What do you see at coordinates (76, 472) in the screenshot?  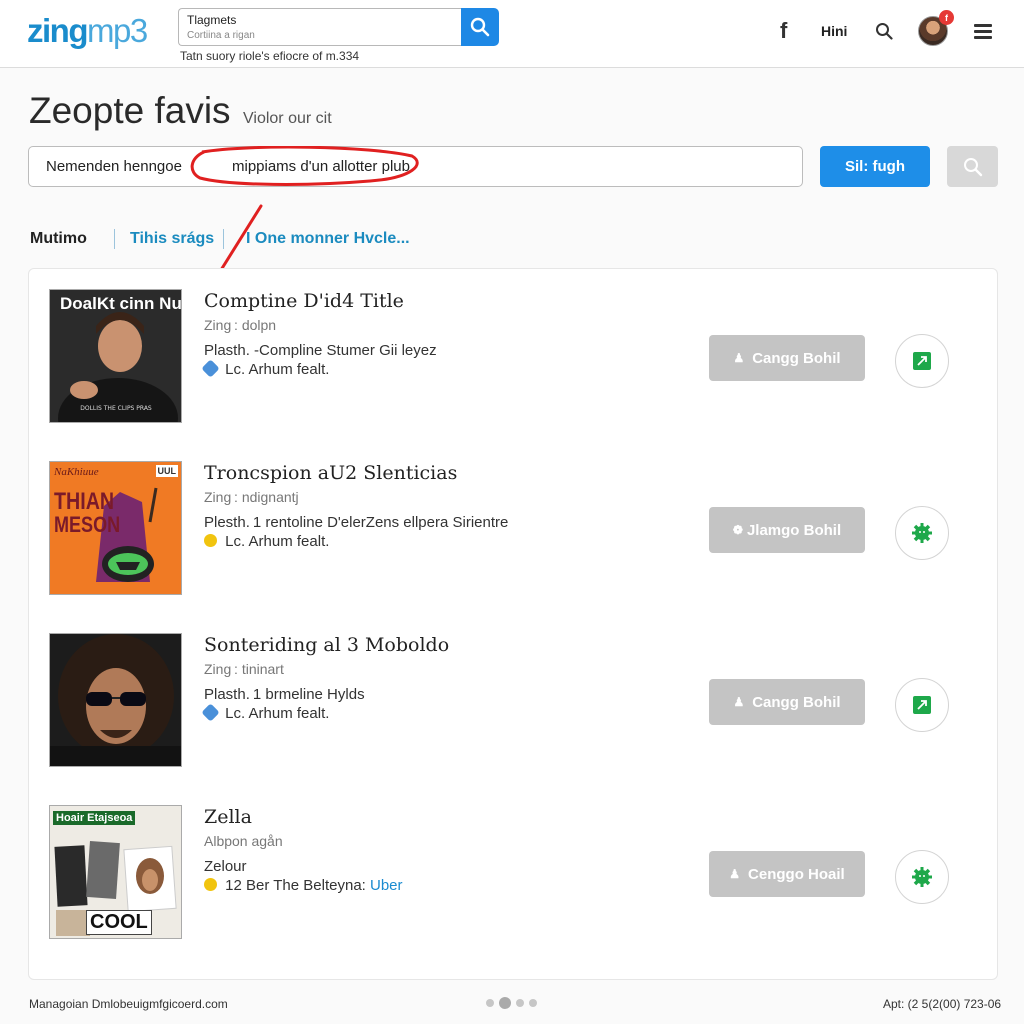 I see `cover-small-text: NaKhiuue` at bounding box center [76, 472].